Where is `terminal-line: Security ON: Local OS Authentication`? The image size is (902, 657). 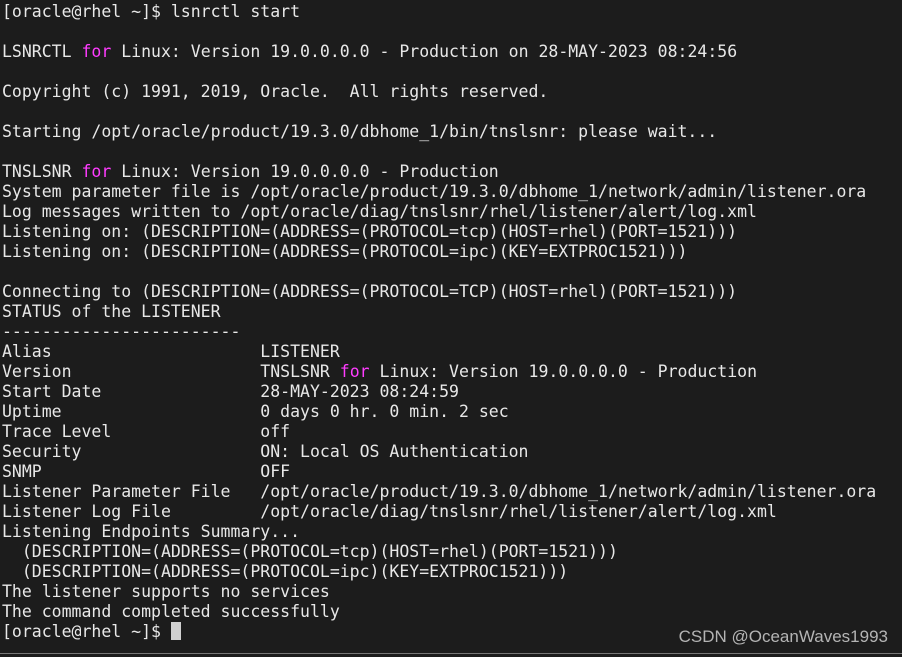 terminal-line: Security ON: Local OS Authentication is located at coordinates (439, 452).